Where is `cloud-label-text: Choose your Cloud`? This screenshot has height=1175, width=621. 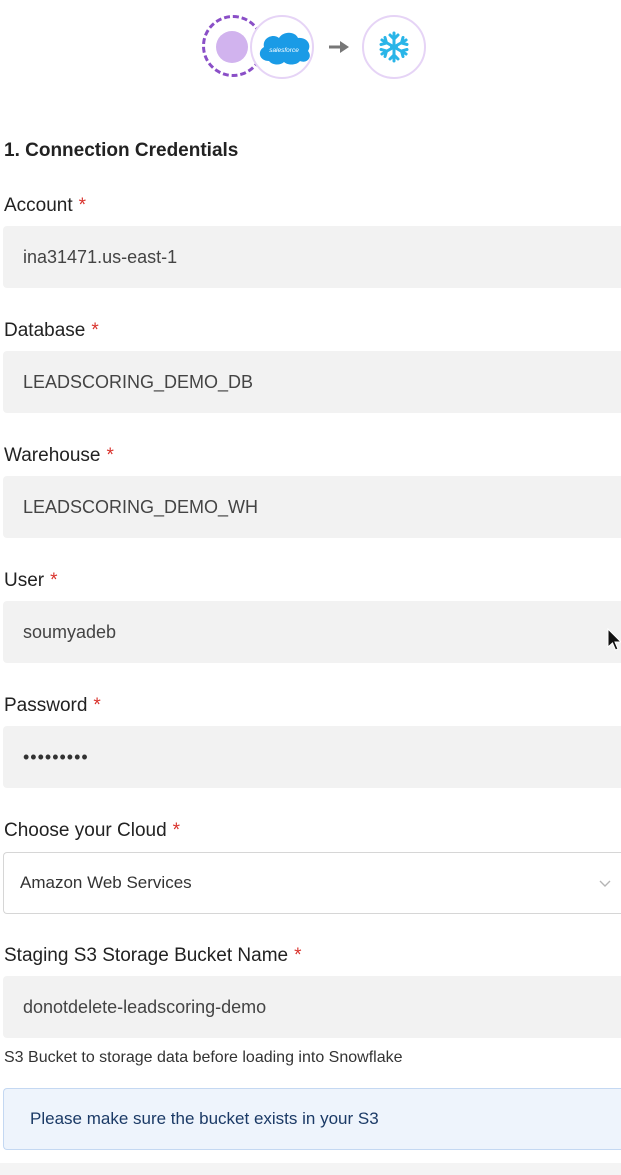
cloud-label-text: Choose your Cloud is located at coordinates (85, 830).